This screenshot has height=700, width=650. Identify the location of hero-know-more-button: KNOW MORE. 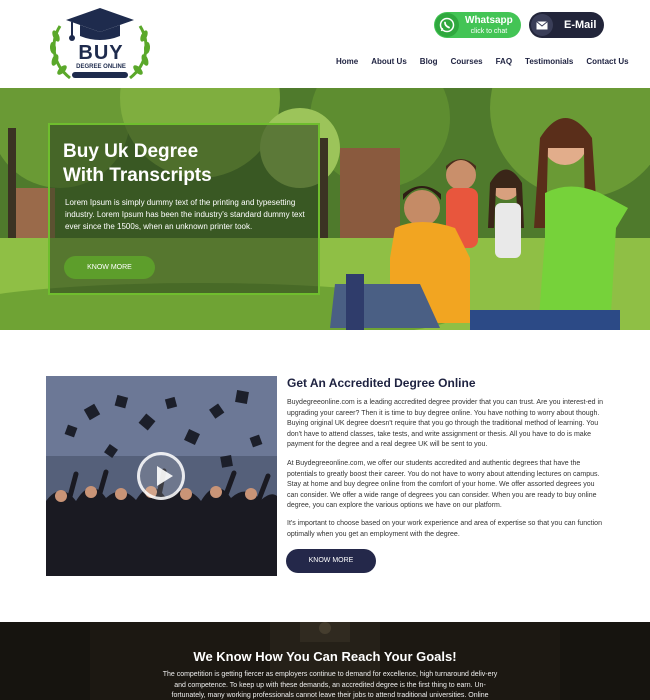
(109, 267).